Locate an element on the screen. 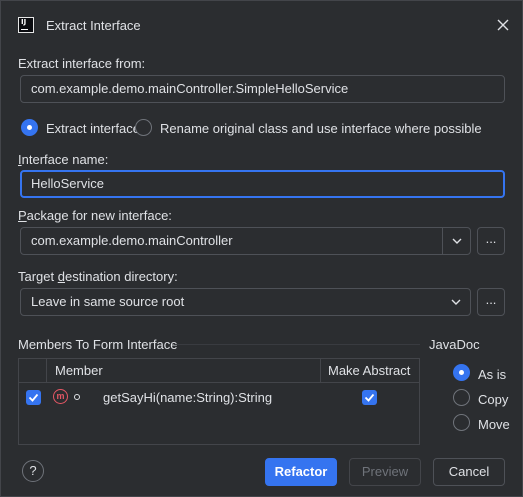 Image resolution: width=523 pixels, height=497 pixels. package-combobox: com.example.demo.mainController is located at coordinates (245, 241).